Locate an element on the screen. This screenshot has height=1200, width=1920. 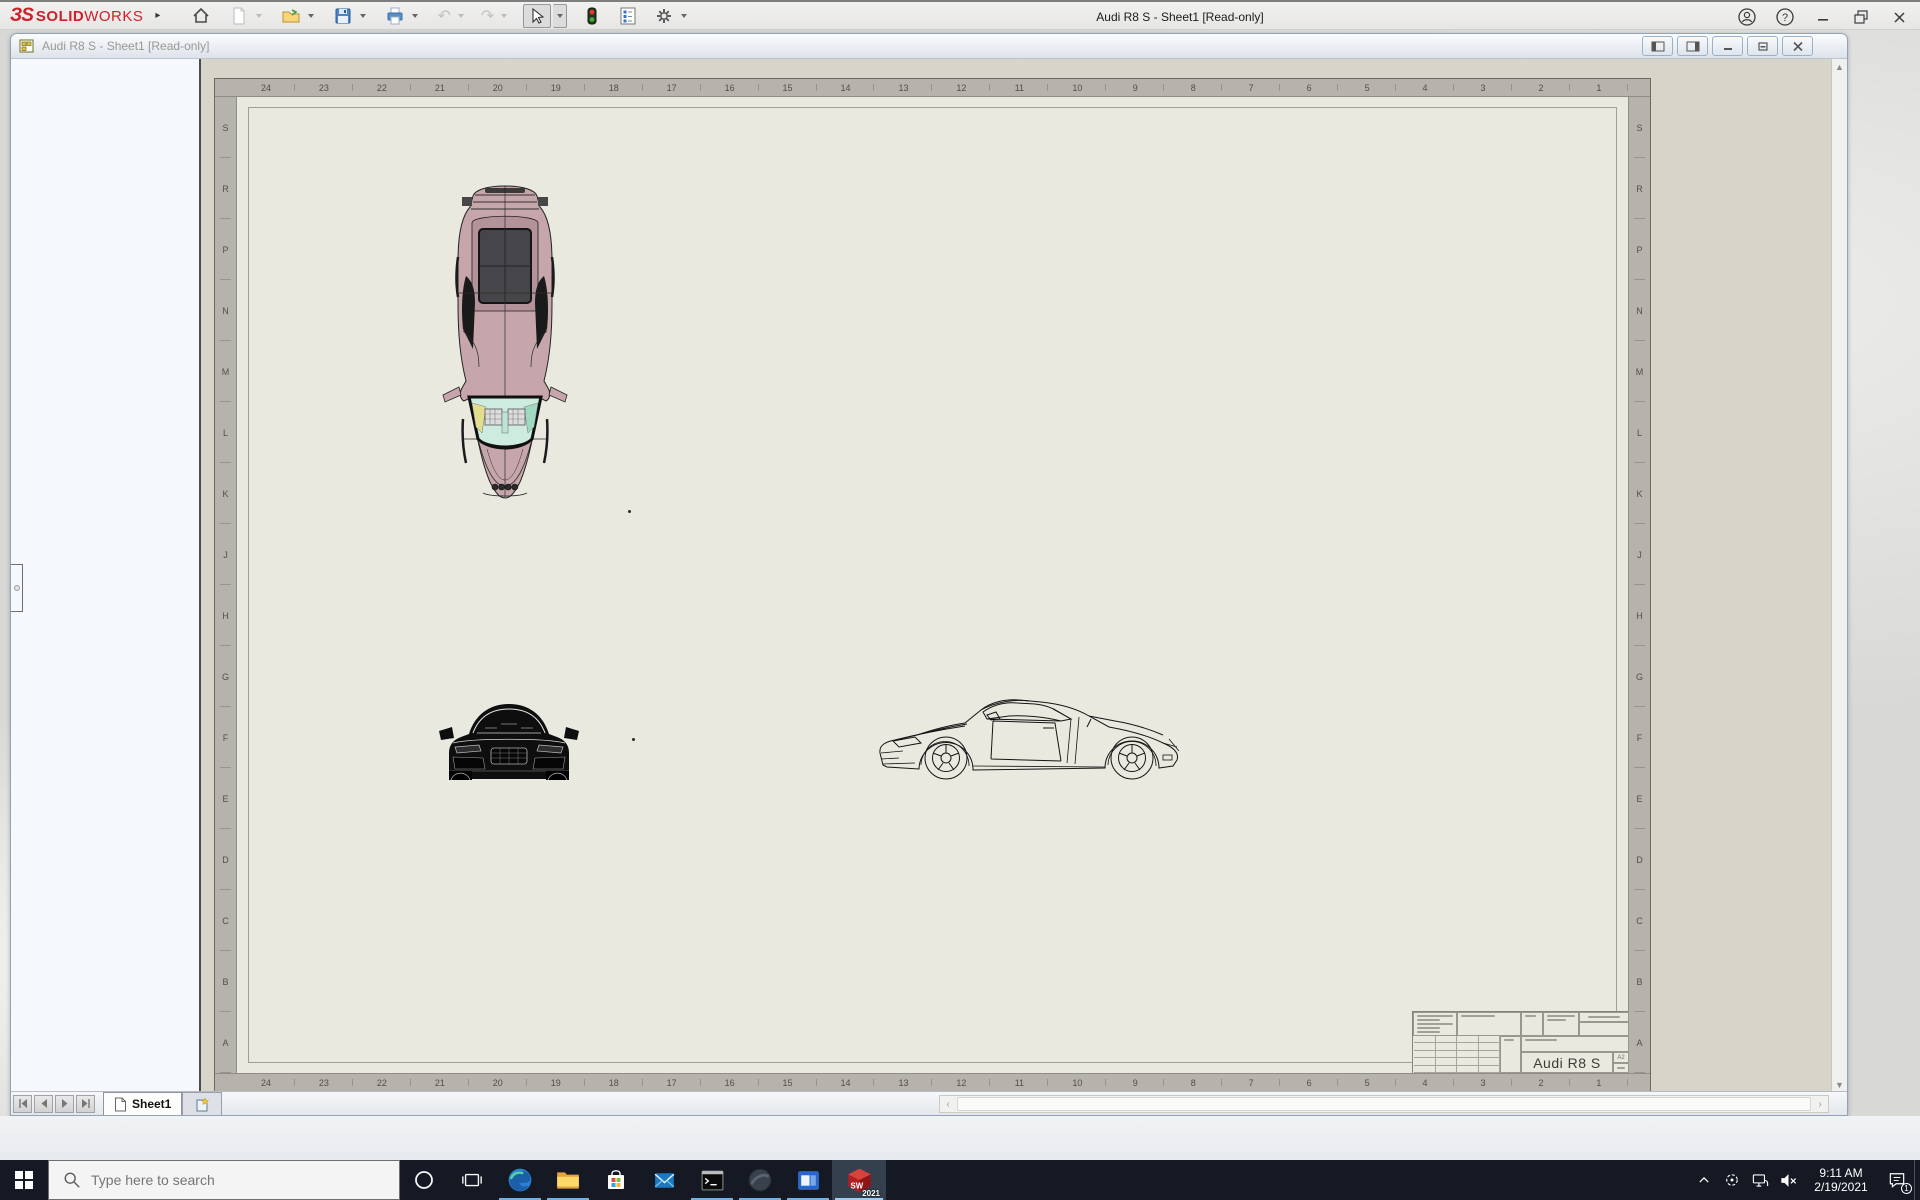
options-button is located at coordinates (664, 16).